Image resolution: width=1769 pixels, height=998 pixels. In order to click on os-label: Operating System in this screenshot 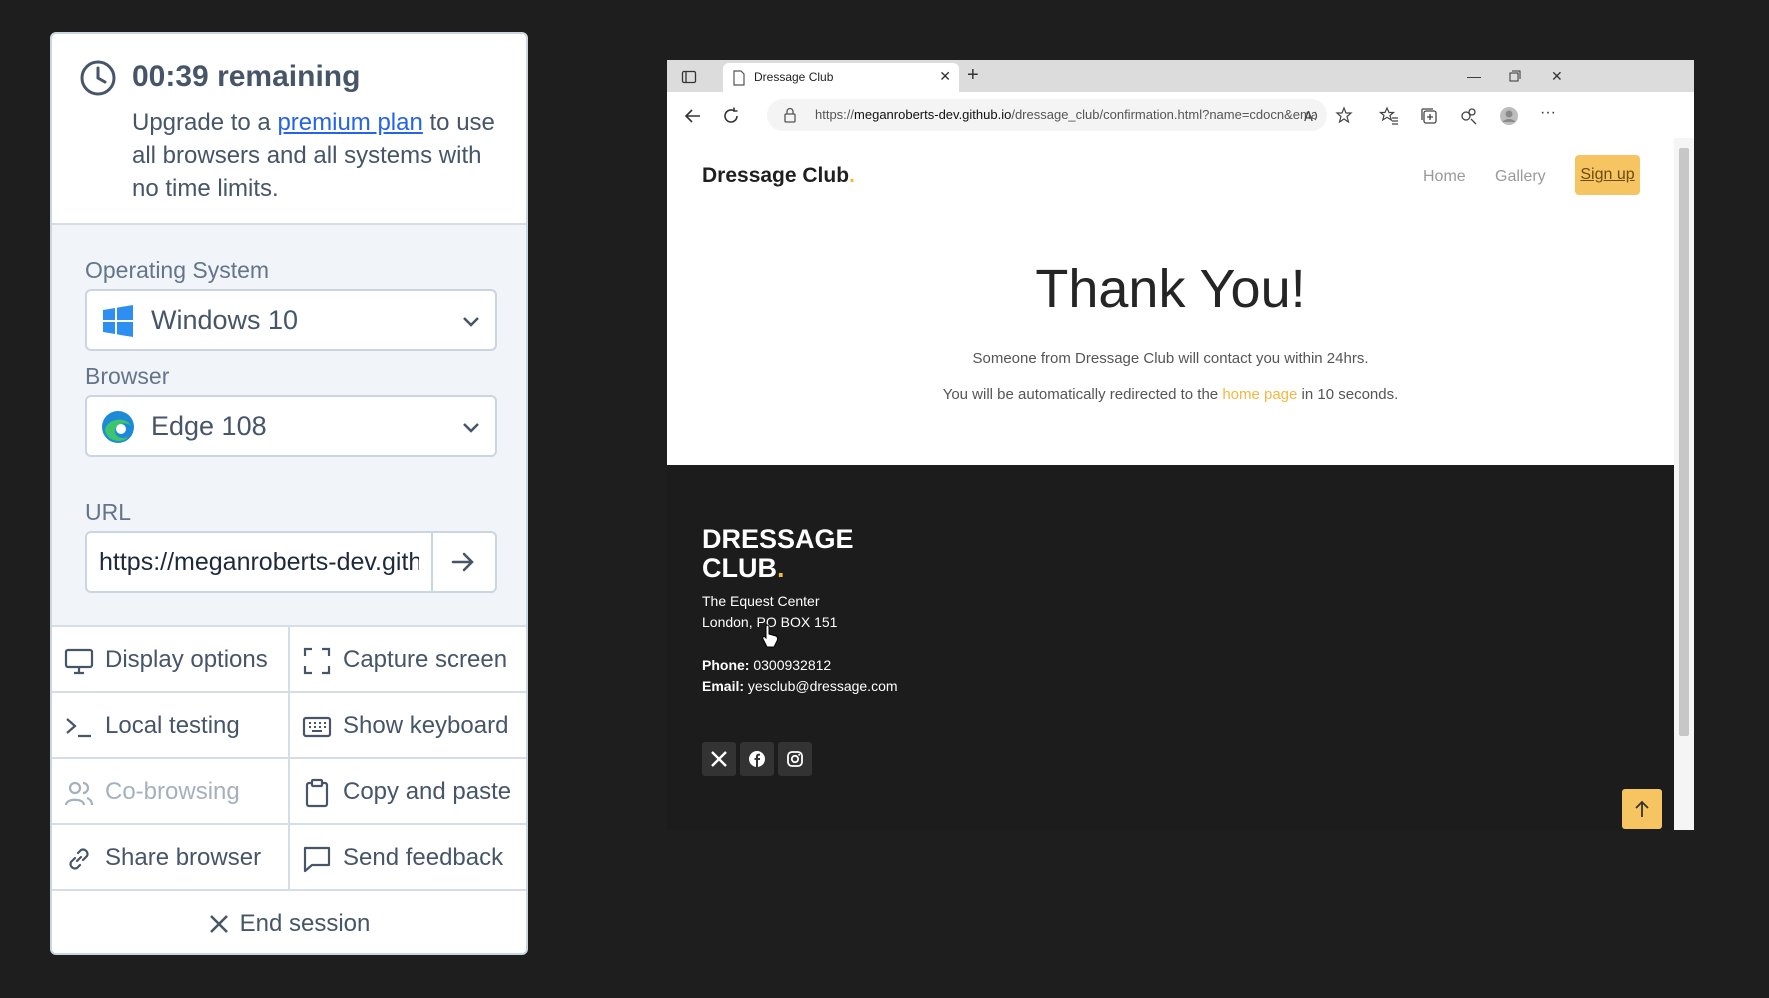, I will do `click(177, 270)`.